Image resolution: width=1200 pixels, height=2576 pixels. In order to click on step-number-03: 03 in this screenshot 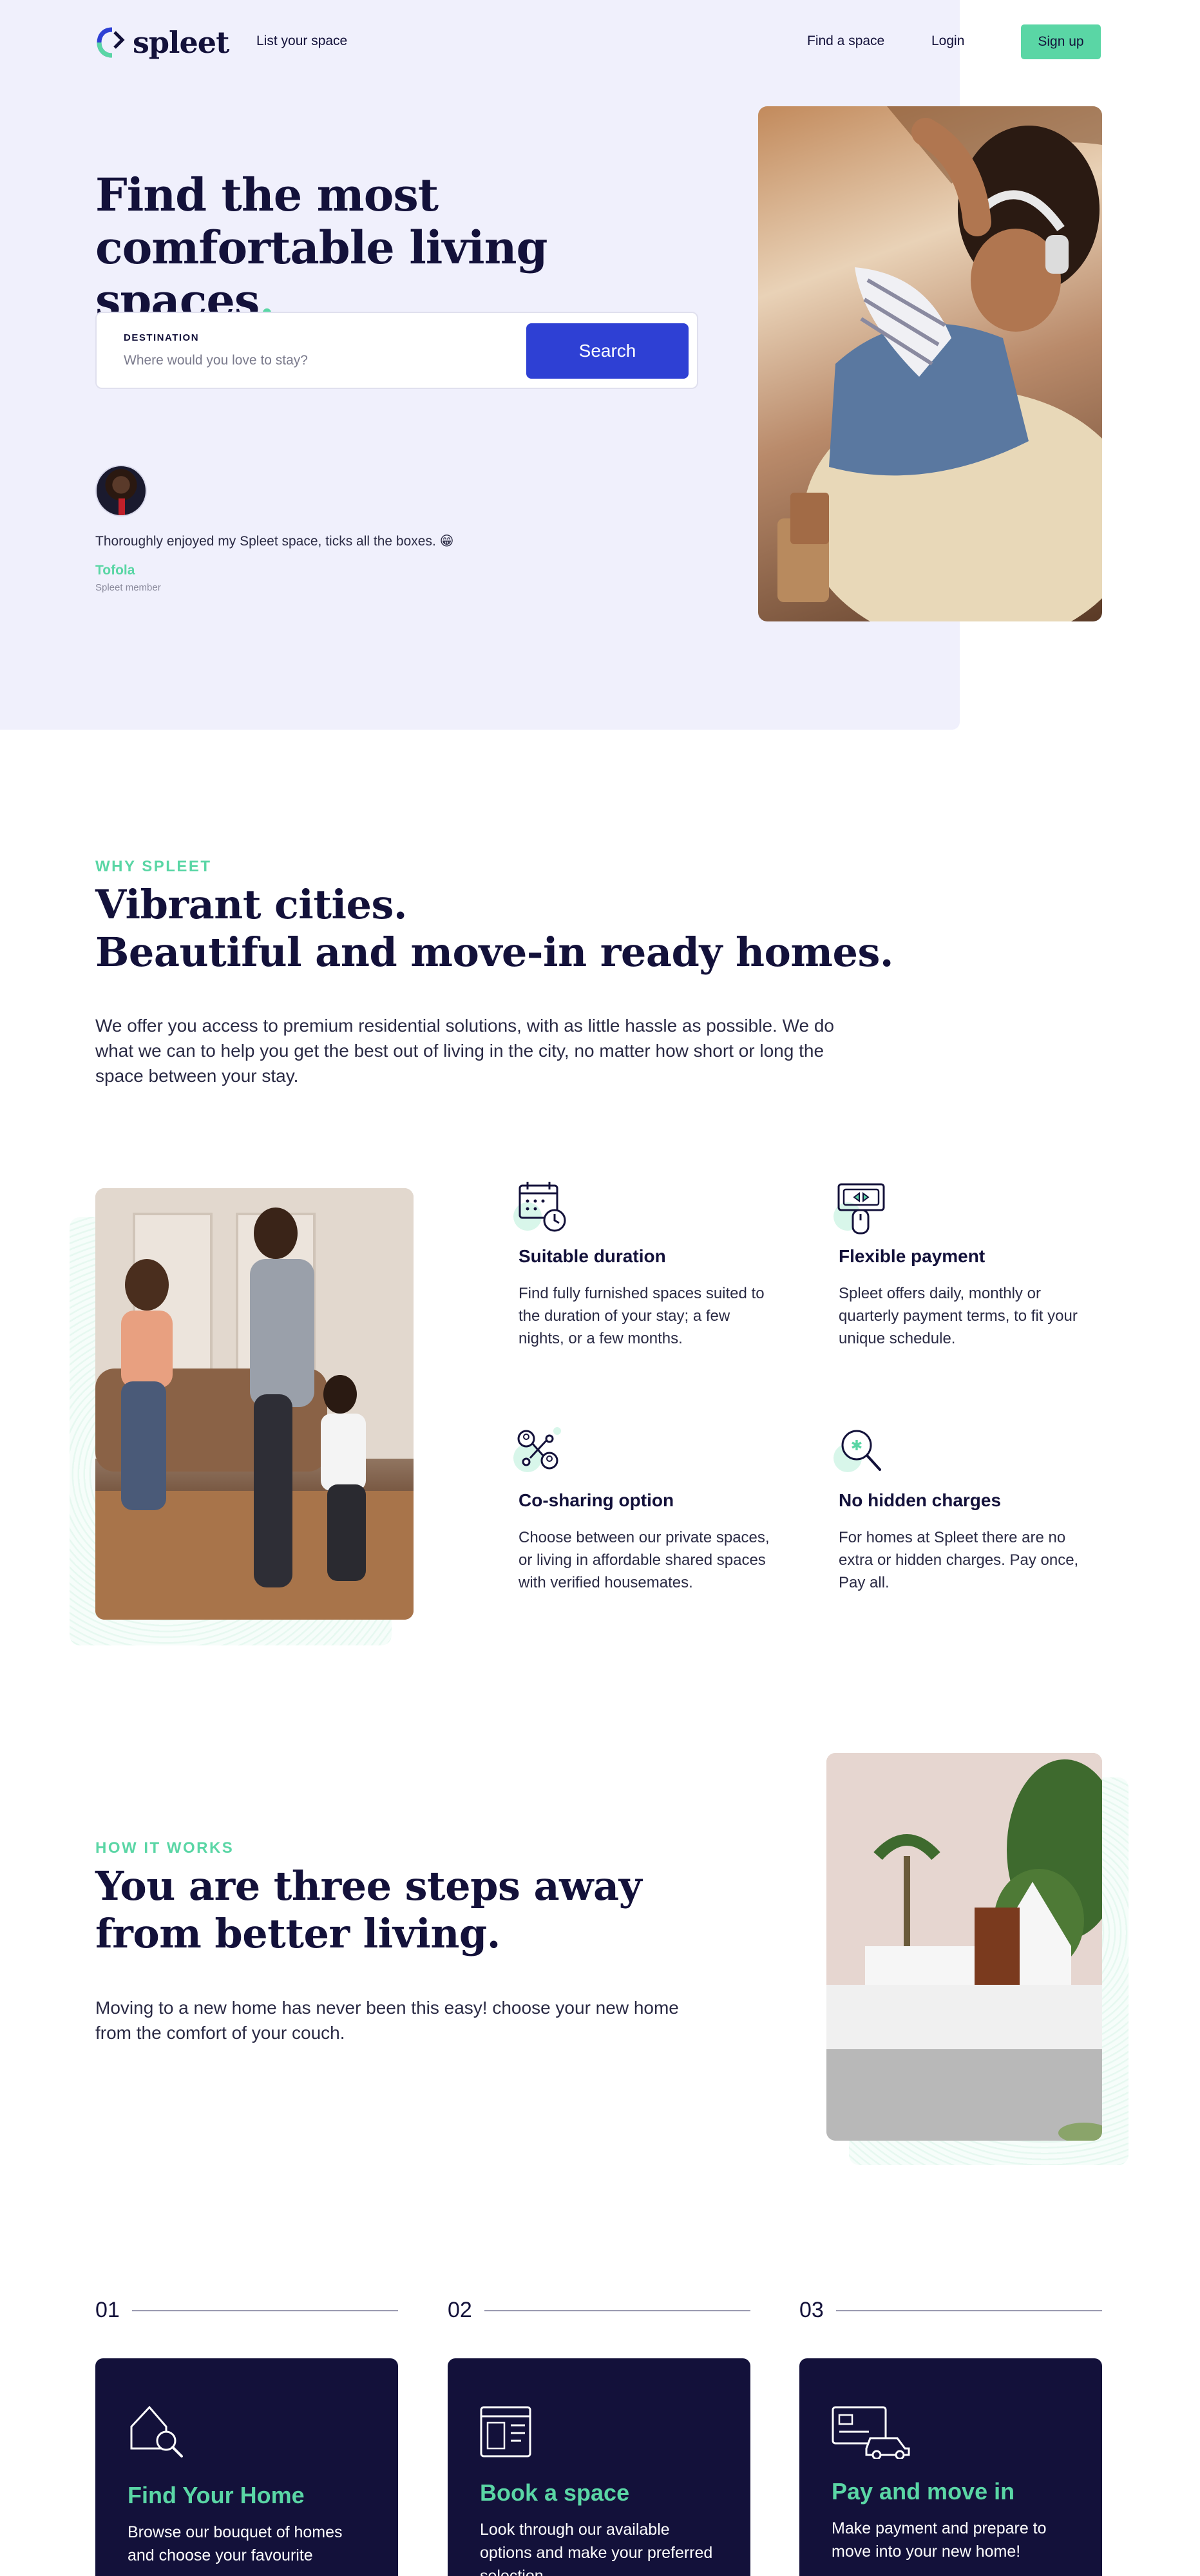, I will do `click(811, 2310)`.